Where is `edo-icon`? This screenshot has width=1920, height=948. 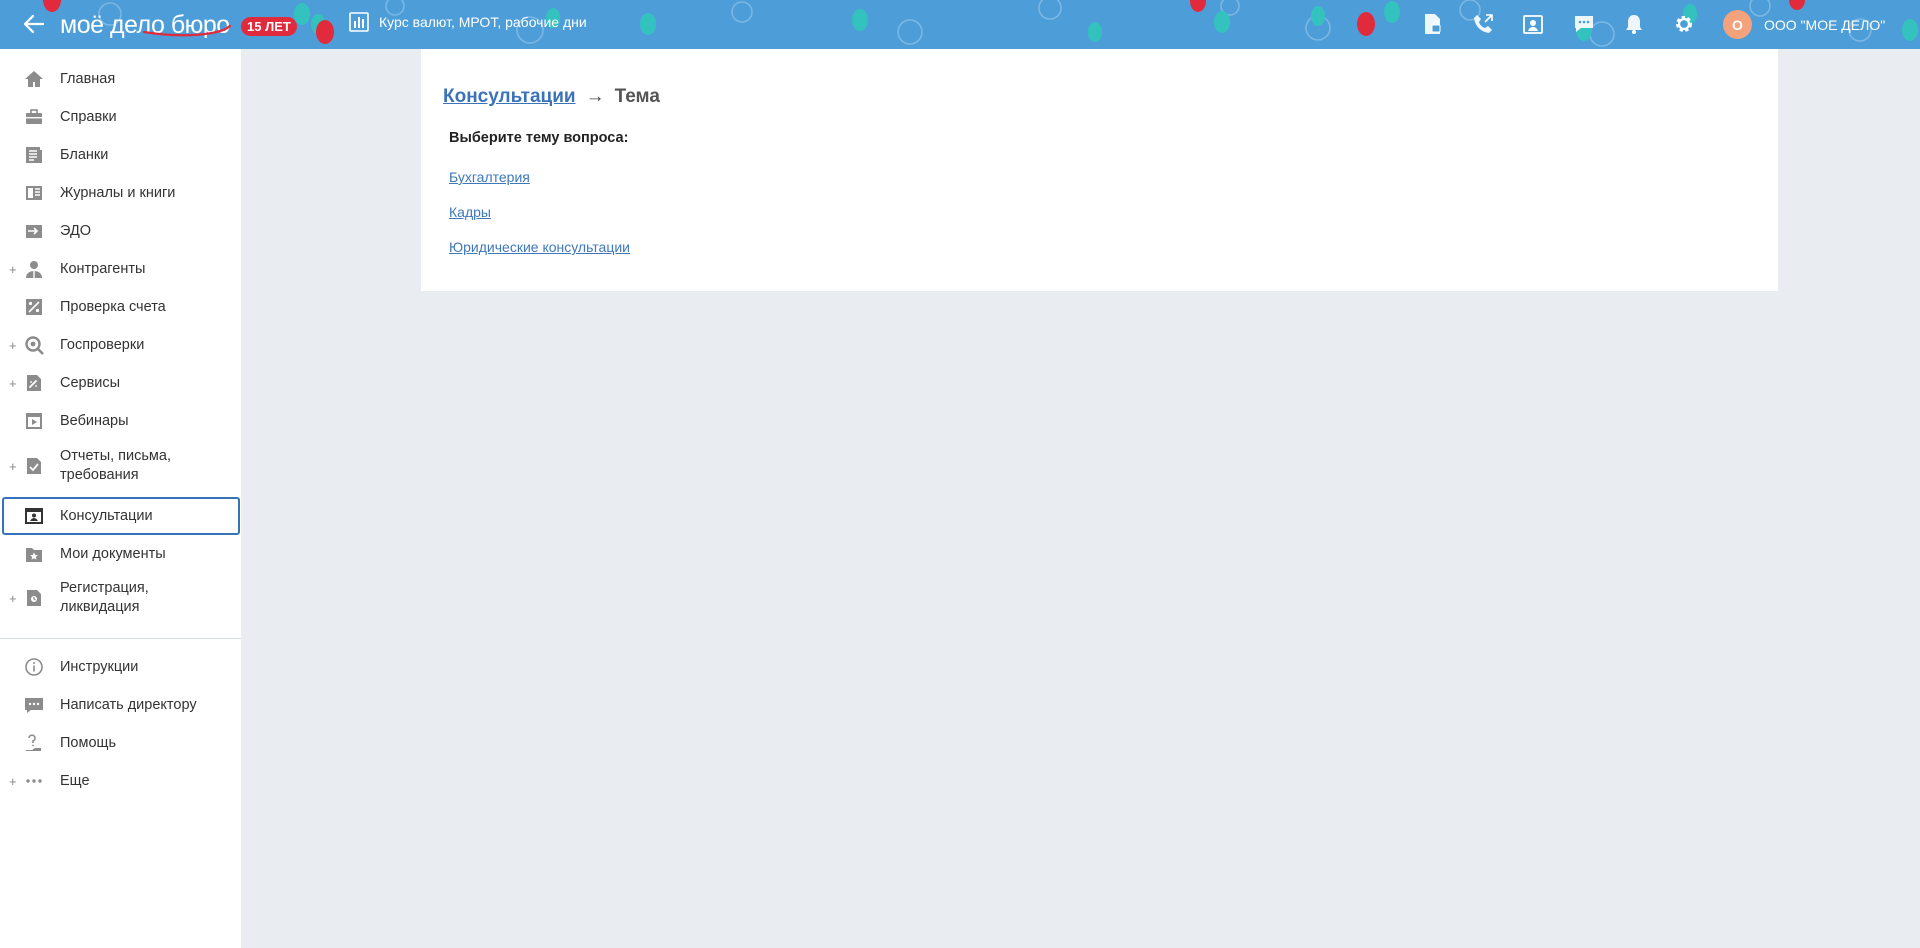 edo-icon is located at coordinates (34, 231).